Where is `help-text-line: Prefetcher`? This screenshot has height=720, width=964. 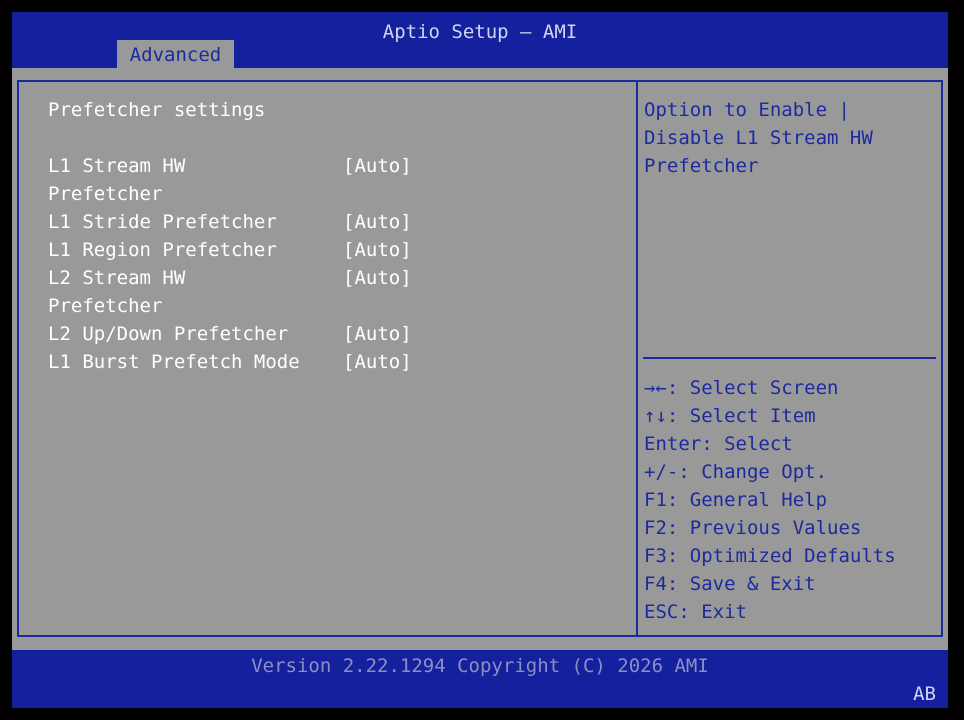
help-text-line: Prefetcher is located at coordinates (701, 166).